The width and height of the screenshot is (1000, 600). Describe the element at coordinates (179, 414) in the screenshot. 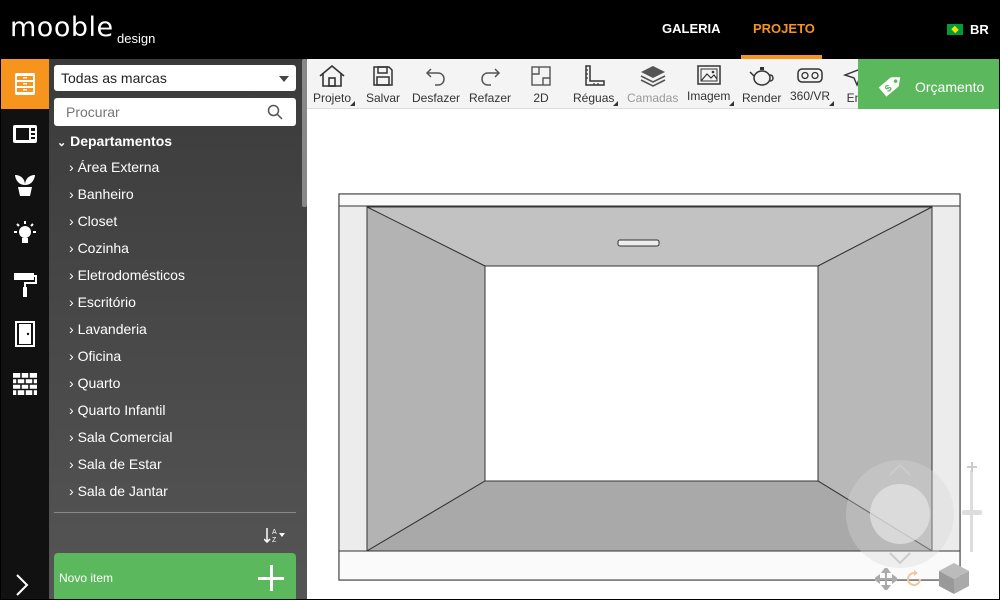

I see `department-item: › Quarto Infantil` at that location.